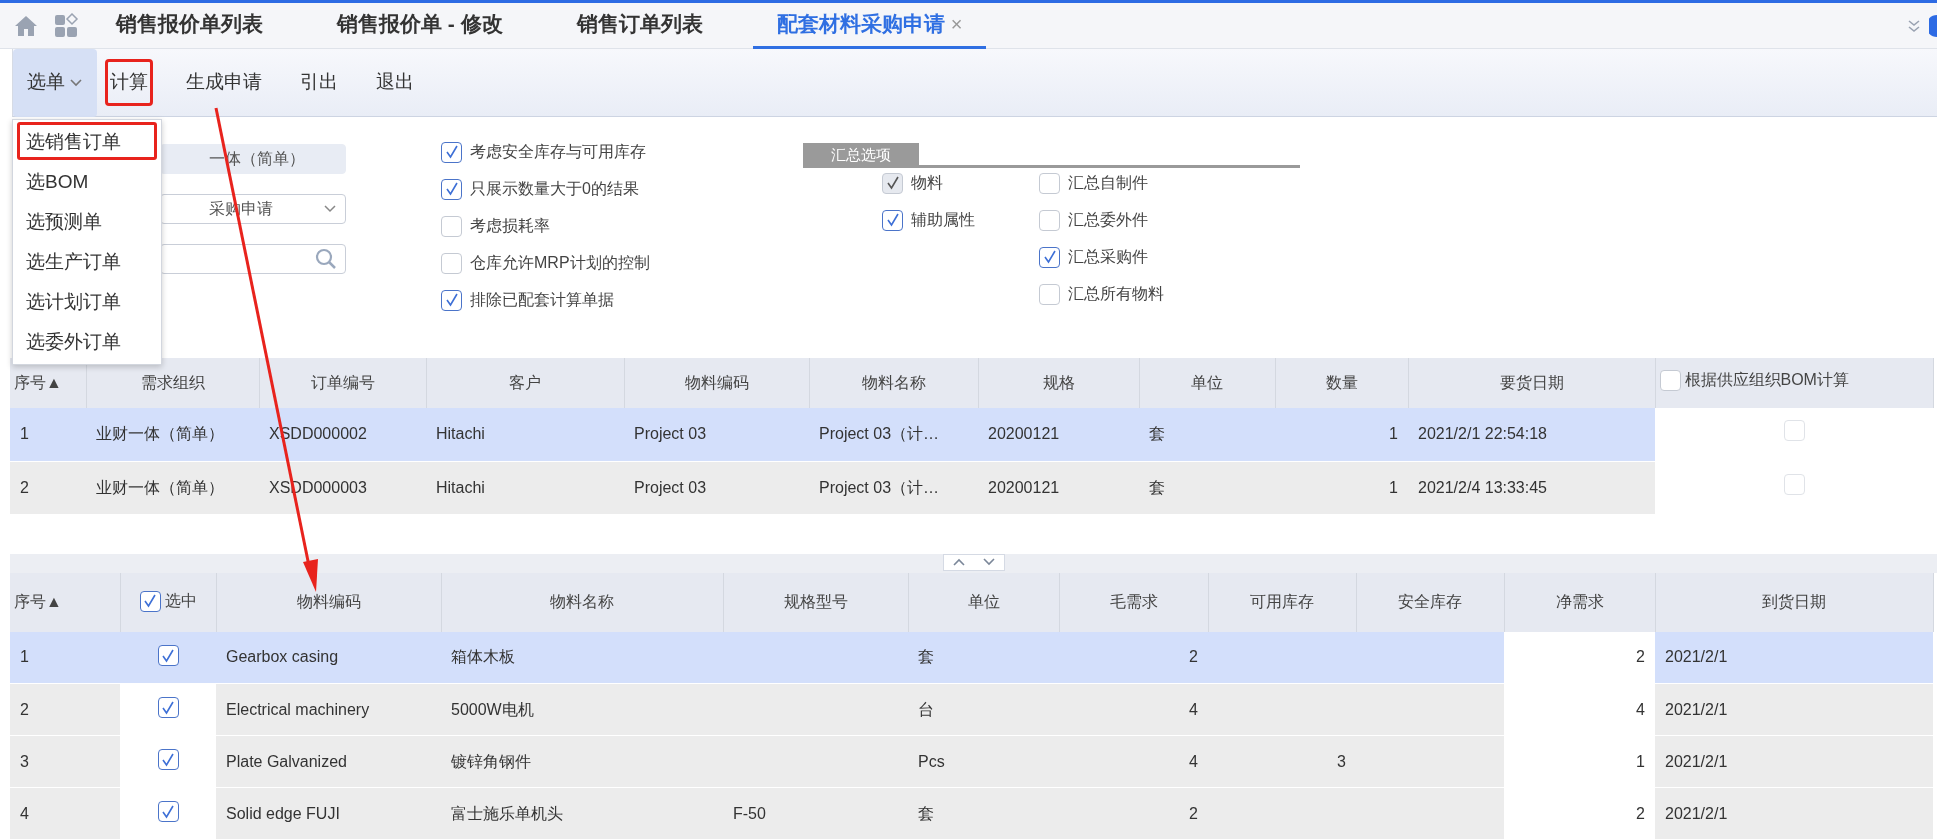 This screenshot has width=1937, height=839. Describe the element at coordinates (716, 487) in the screenshot. I see `table-cell: Project 03` at that location.